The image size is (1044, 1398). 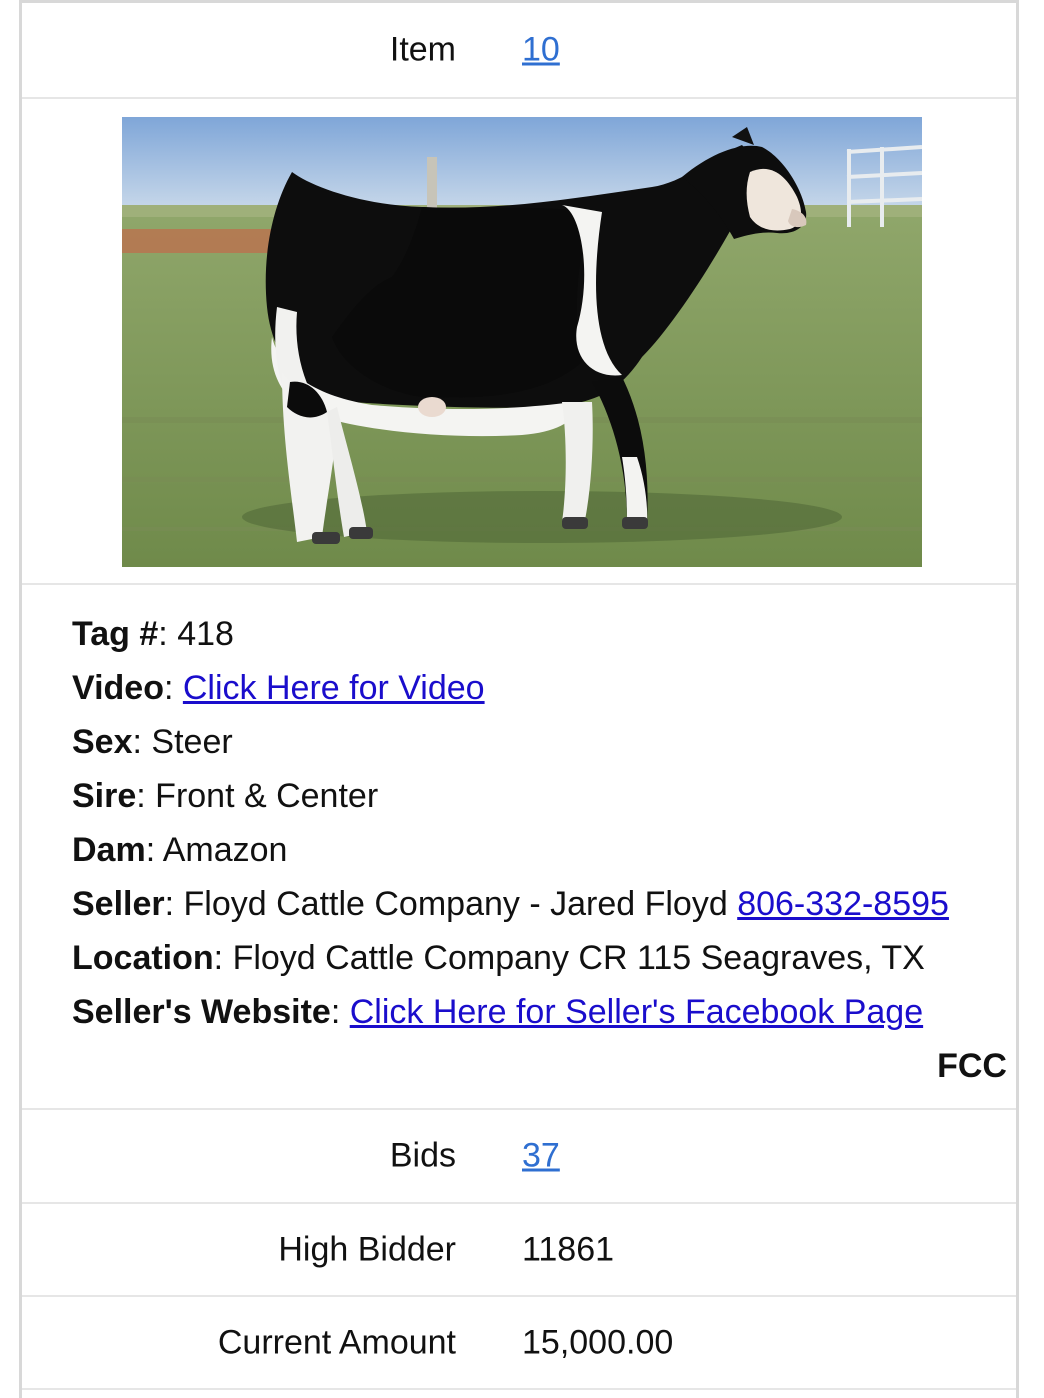 What do you see at coordinates (334, 688) in the screenshot?
I see `video-link: Click Here for Video` at bounding box center [334, 688].